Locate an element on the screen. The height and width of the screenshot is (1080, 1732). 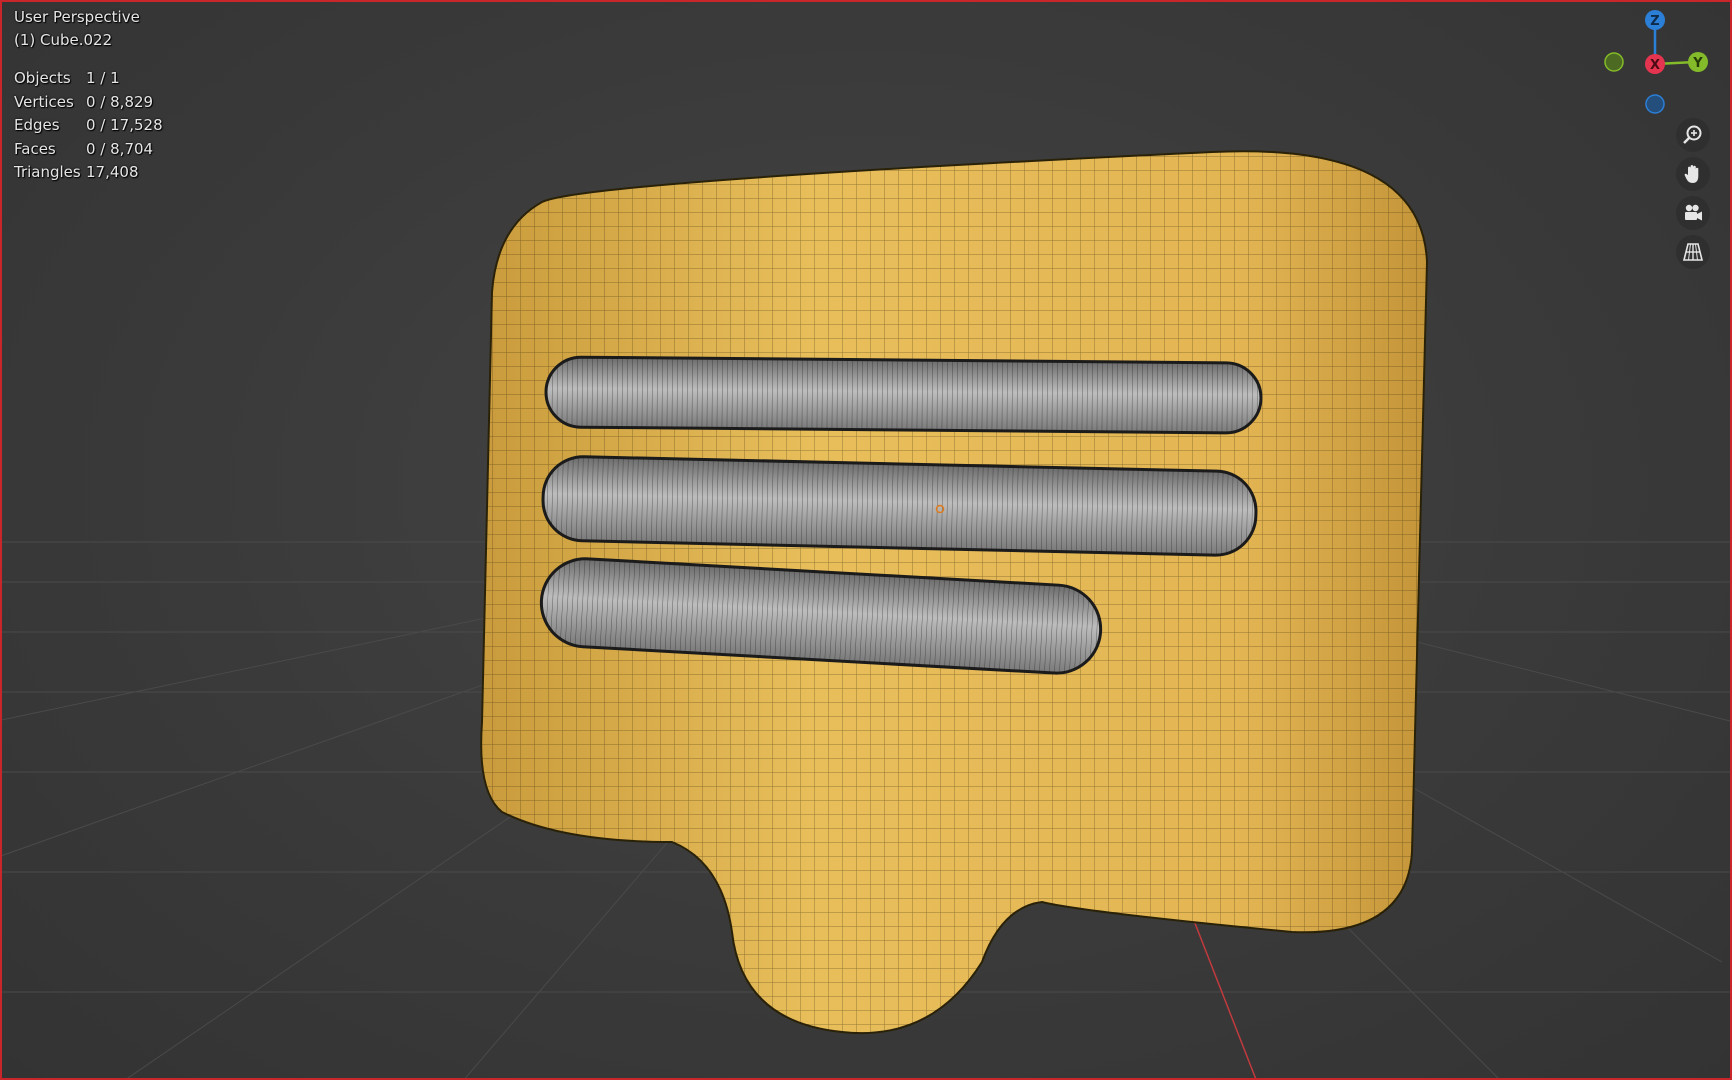
stat-row-objects: Objects 1 / 1 is located at coordinates (88, 79).